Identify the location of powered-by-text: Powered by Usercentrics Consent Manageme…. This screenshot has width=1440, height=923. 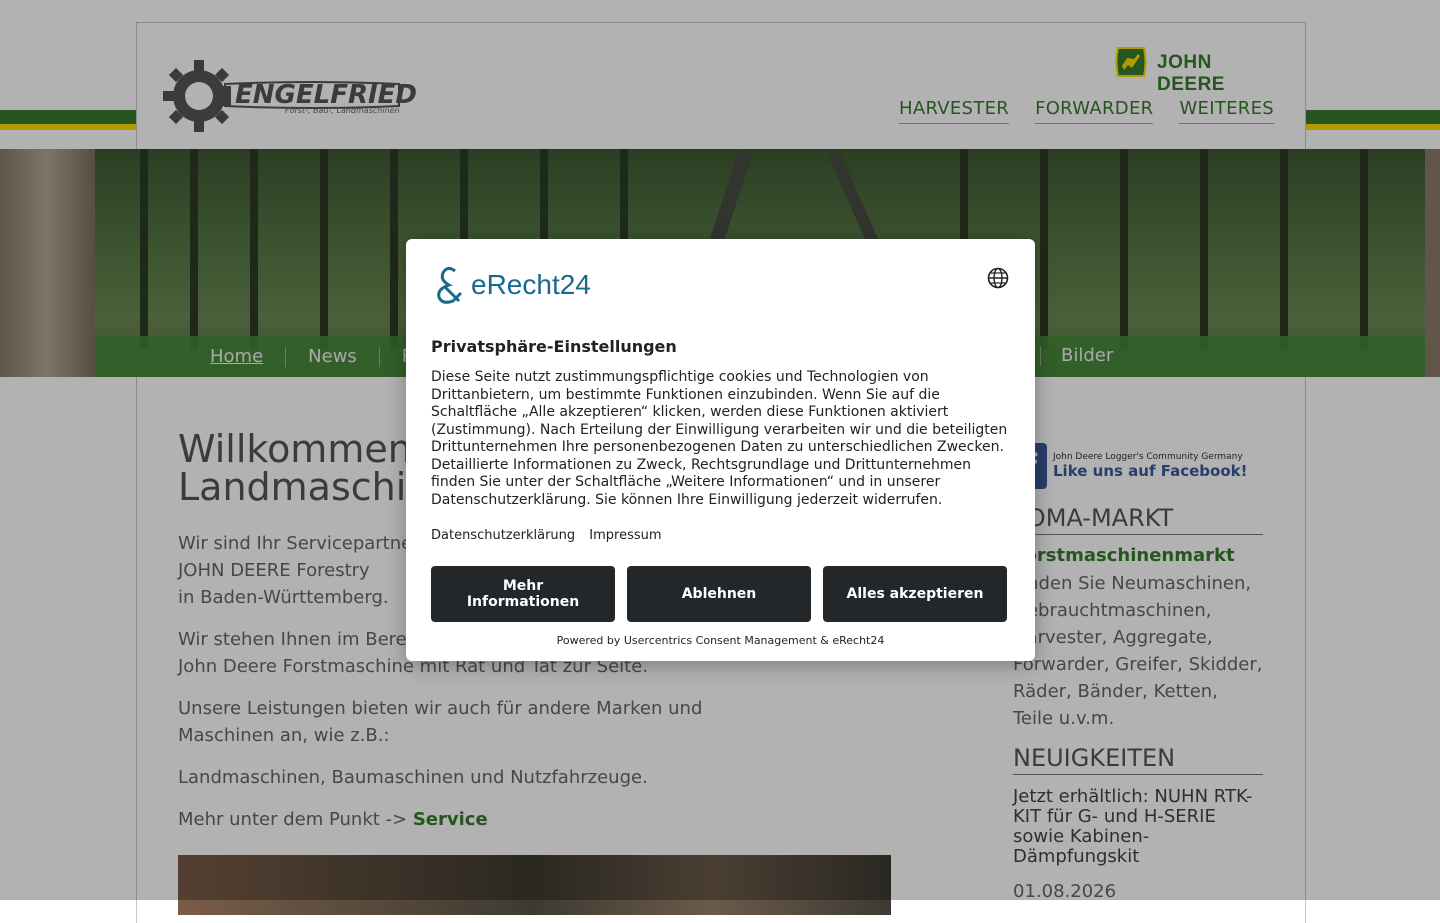
(720, 640).